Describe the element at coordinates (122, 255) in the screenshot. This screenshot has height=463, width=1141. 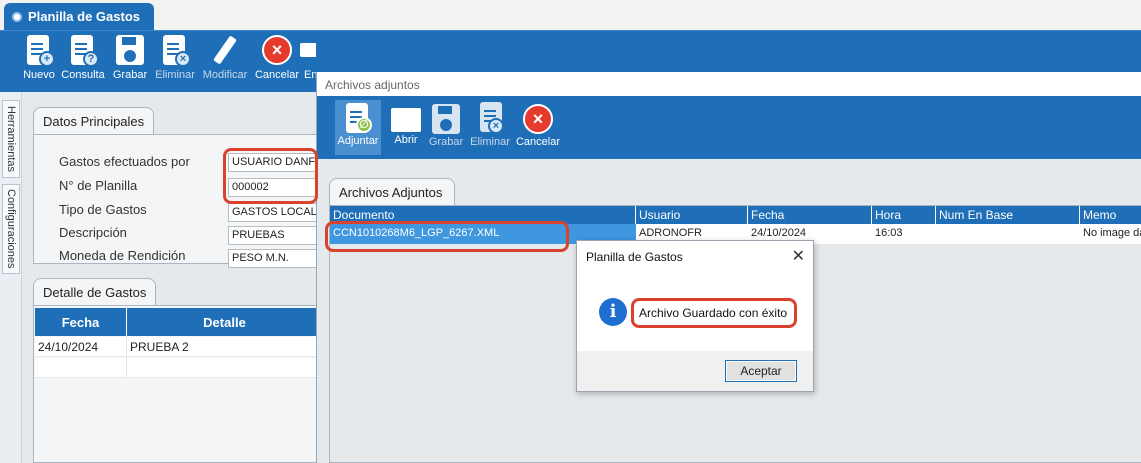
I see `field-label-moneda: Moneda de Rendición` at that location.